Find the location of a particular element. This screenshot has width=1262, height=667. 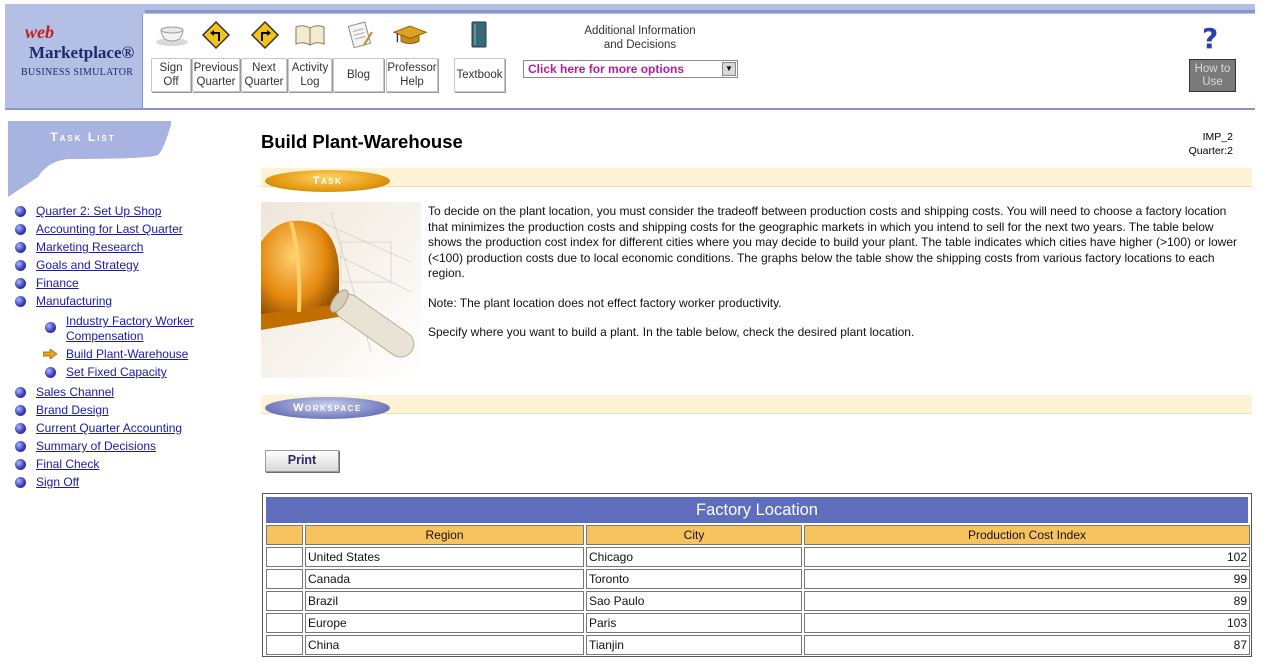

sidebar-subitem-label: Industry Factory Worker is located at coordinates (130, 321).